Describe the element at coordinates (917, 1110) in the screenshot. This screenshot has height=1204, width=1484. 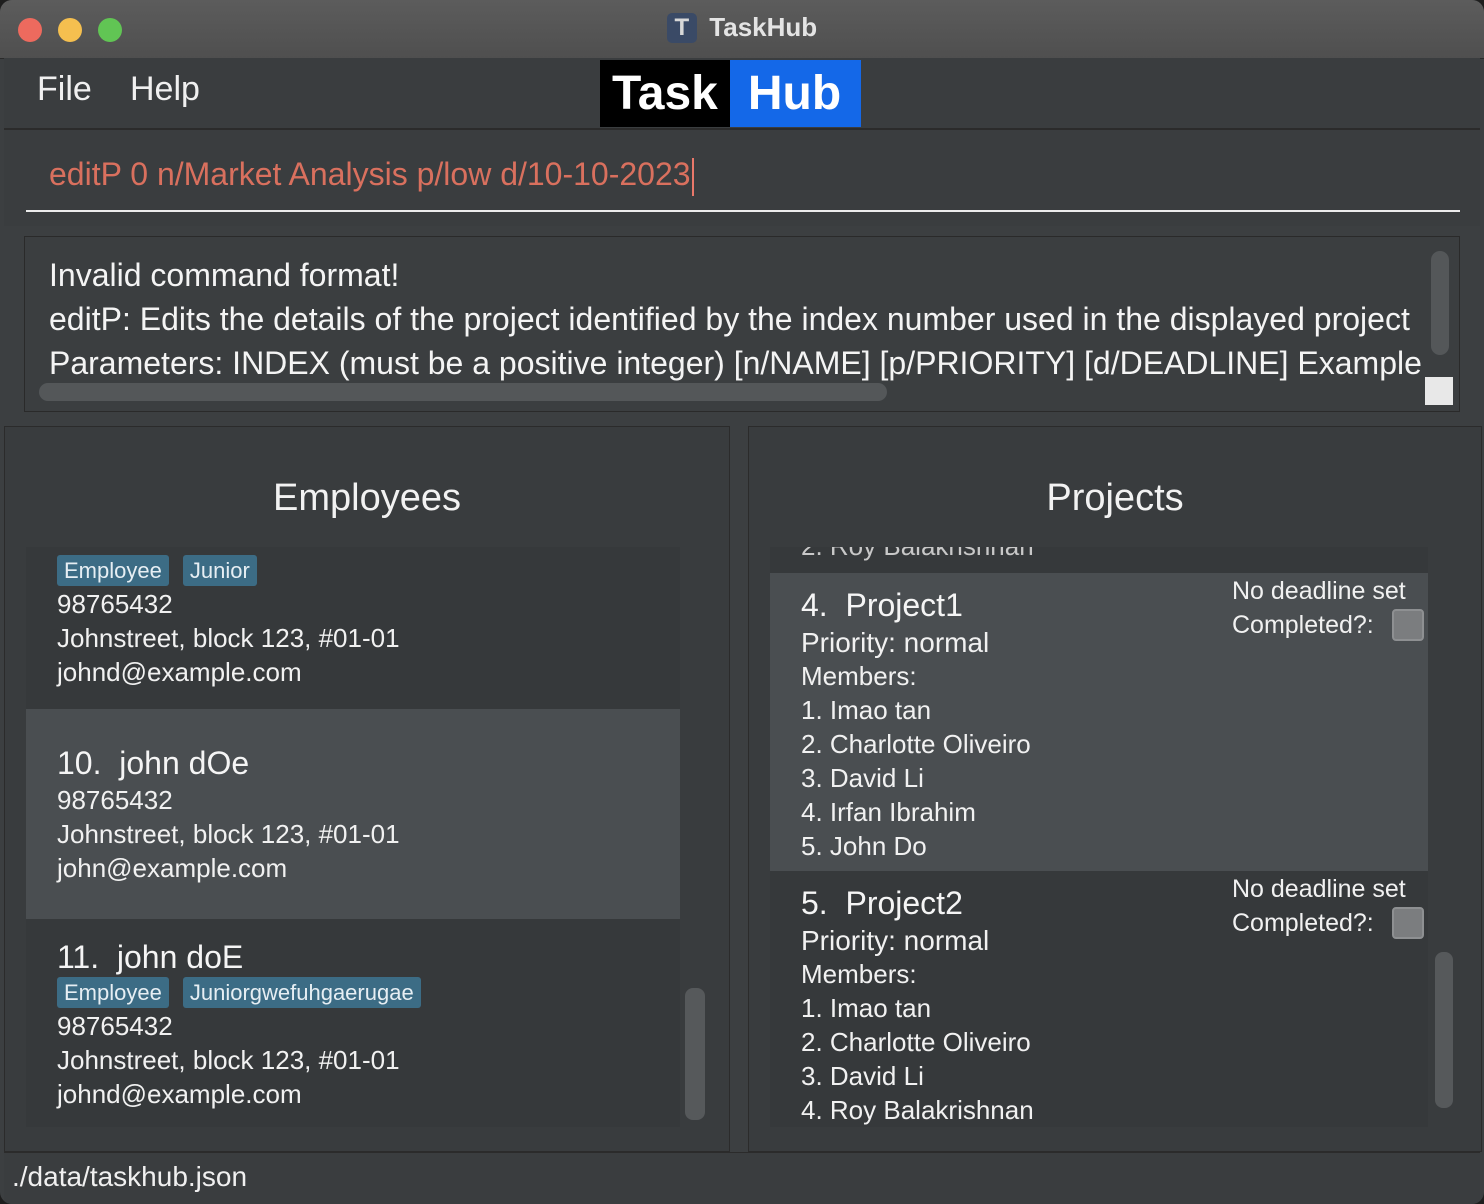
I see `project-member: 4. Roy Balakrishnan` at that location.